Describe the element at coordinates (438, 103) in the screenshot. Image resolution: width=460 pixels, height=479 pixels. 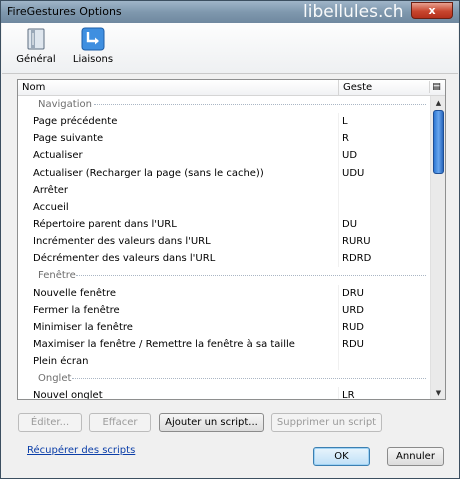
I see `scroll-up-icon: ▲` at that location.